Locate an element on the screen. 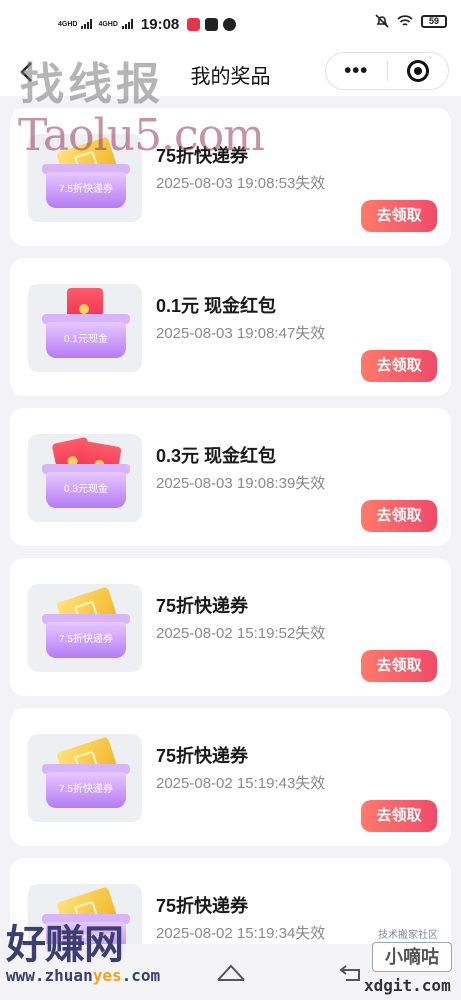 The width and height of the screenshot is (461, 1000). prize-thumbnail: 0.1元现金 is located at coordinates (85, 328).